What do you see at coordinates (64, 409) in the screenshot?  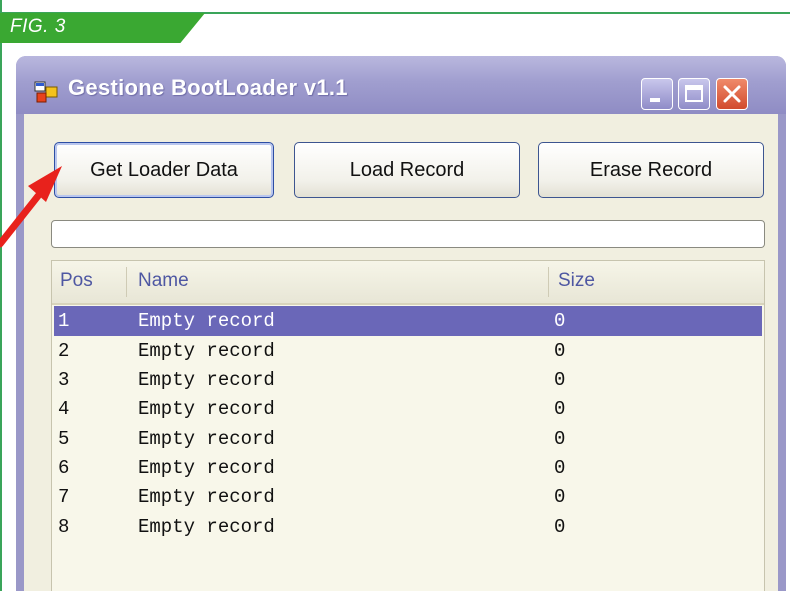 I see `record-pos: 4` at bounding box center [64, 409].